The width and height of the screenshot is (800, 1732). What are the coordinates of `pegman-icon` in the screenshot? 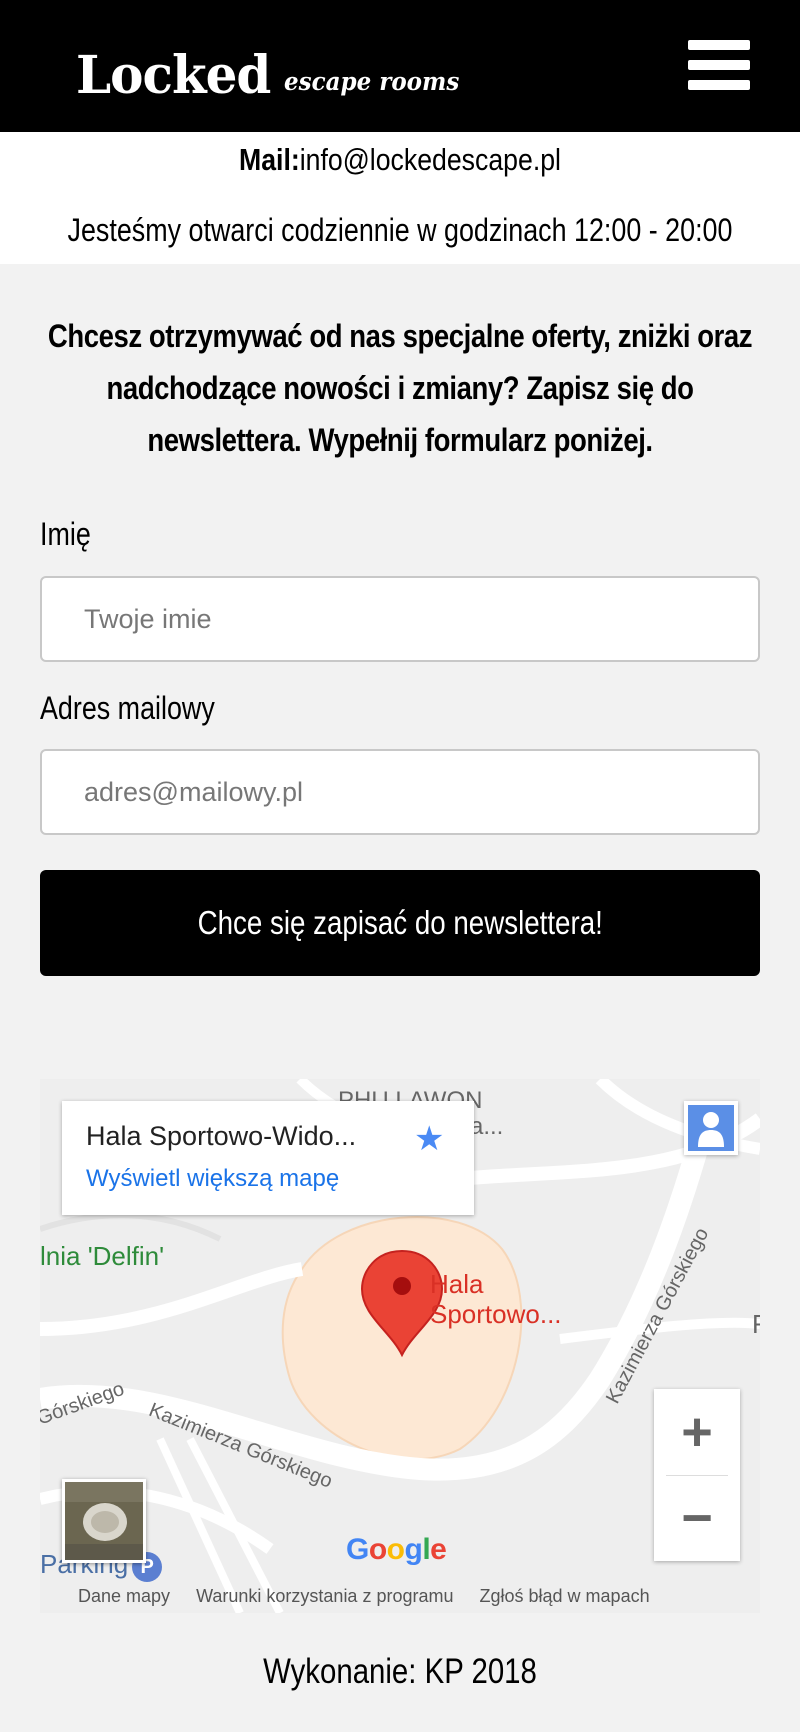 It's located at (711, 1128).